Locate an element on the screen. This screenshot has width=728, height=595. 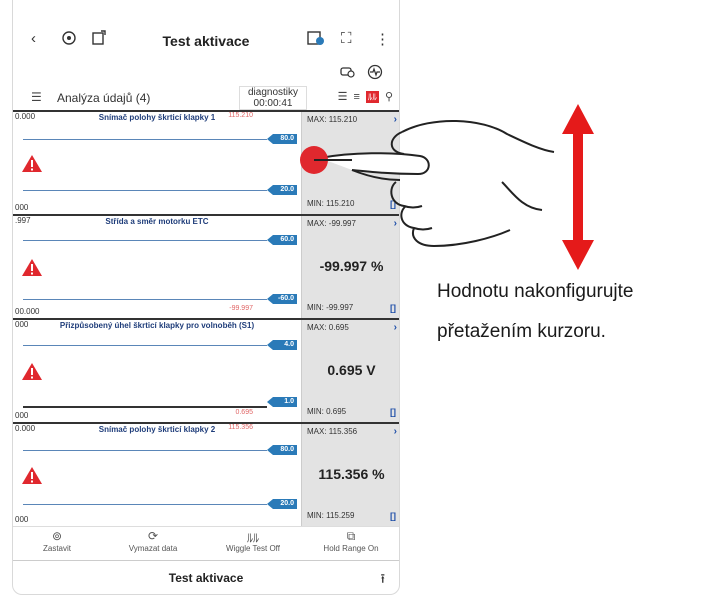
clear-data-button: ⟳ Vymazat data is located at coordinates (153, 541).